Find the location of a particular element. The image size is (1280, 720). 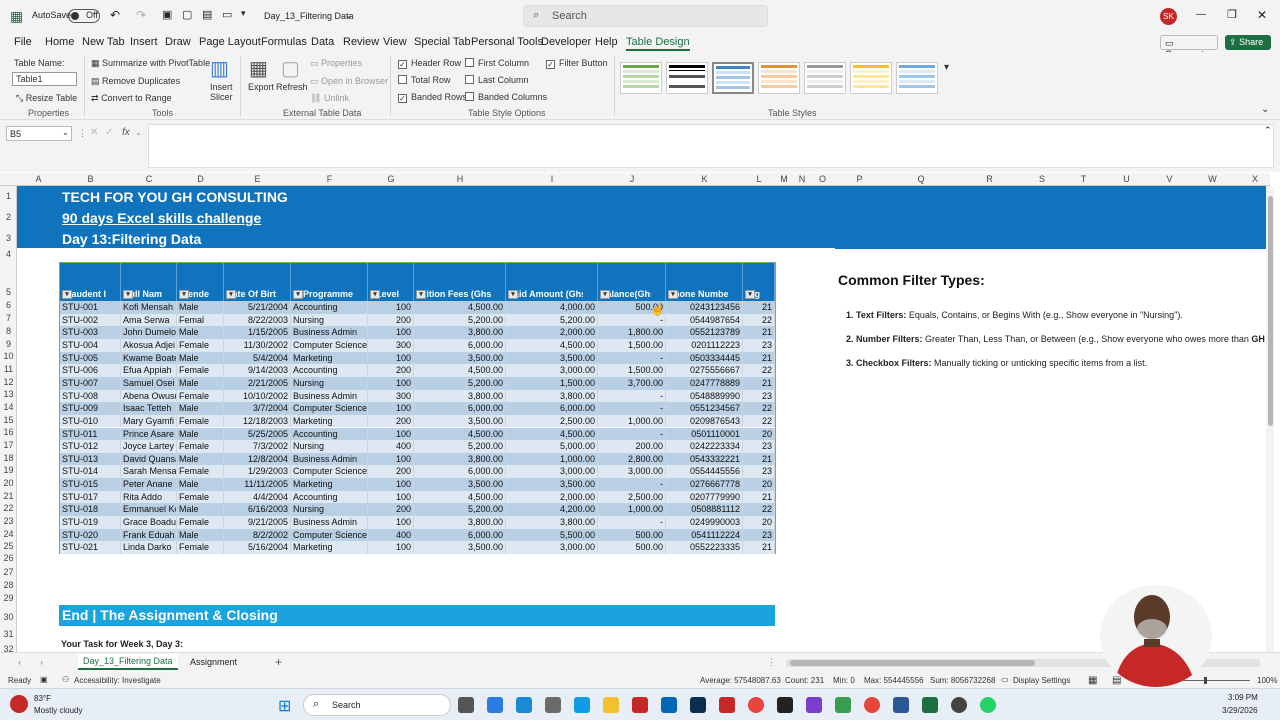

table-cell: 3,000.00 is located at coordinates (552, 370).